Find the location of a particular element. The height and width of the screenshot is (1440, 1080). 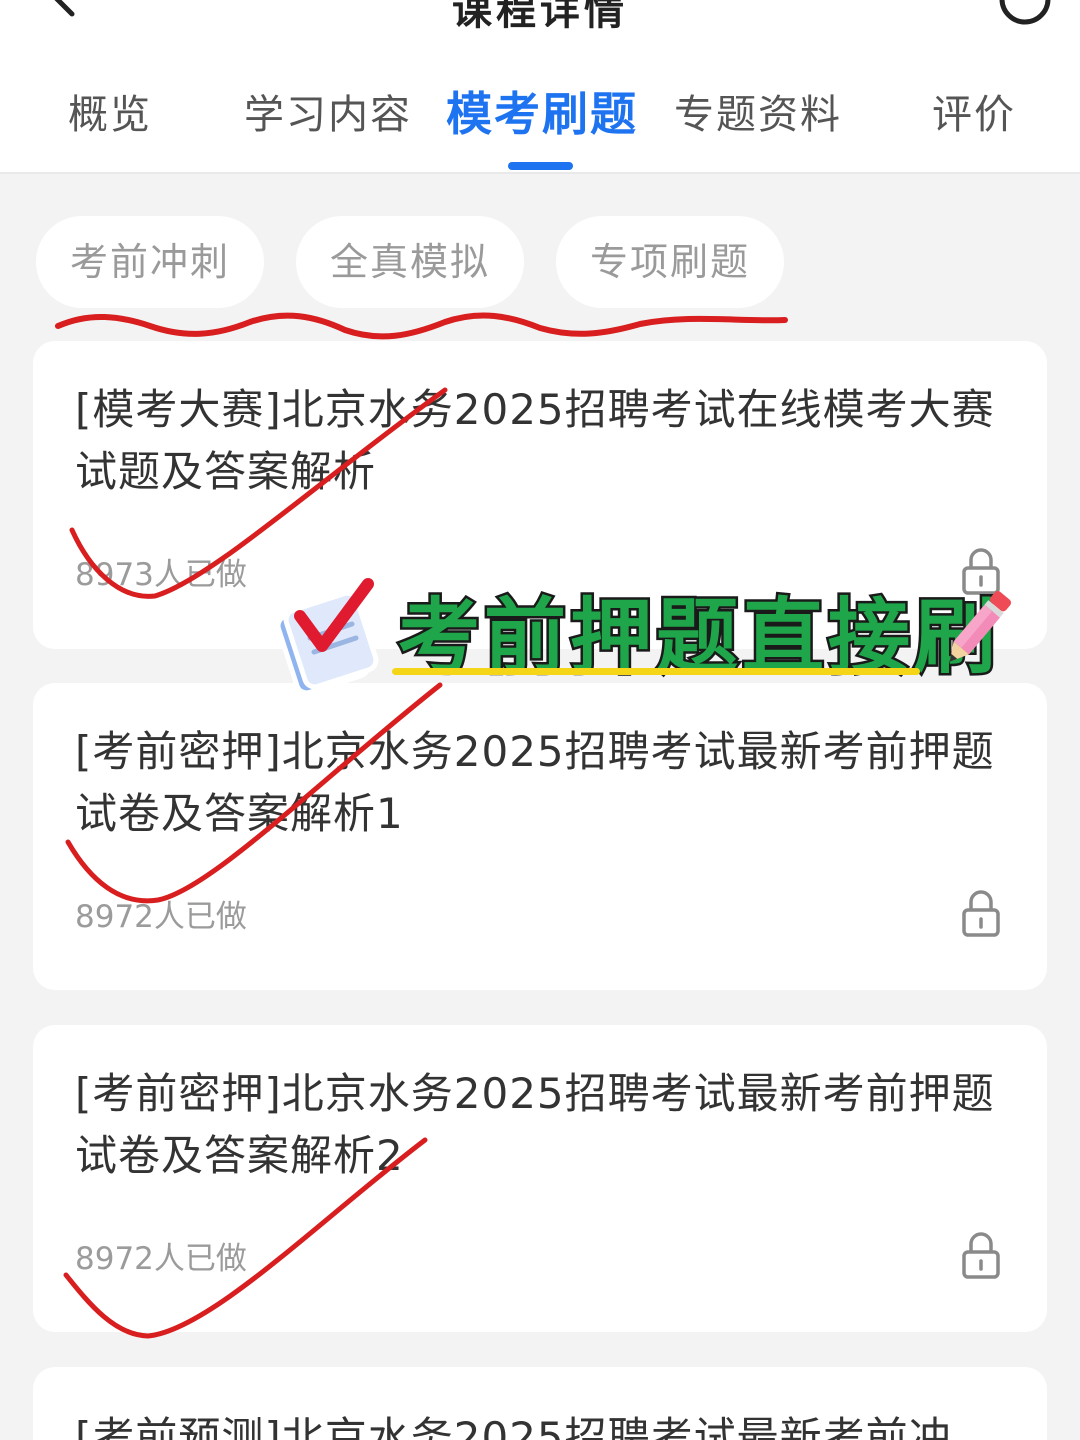

circle-more-icon is located at coordinates (1025, 13).